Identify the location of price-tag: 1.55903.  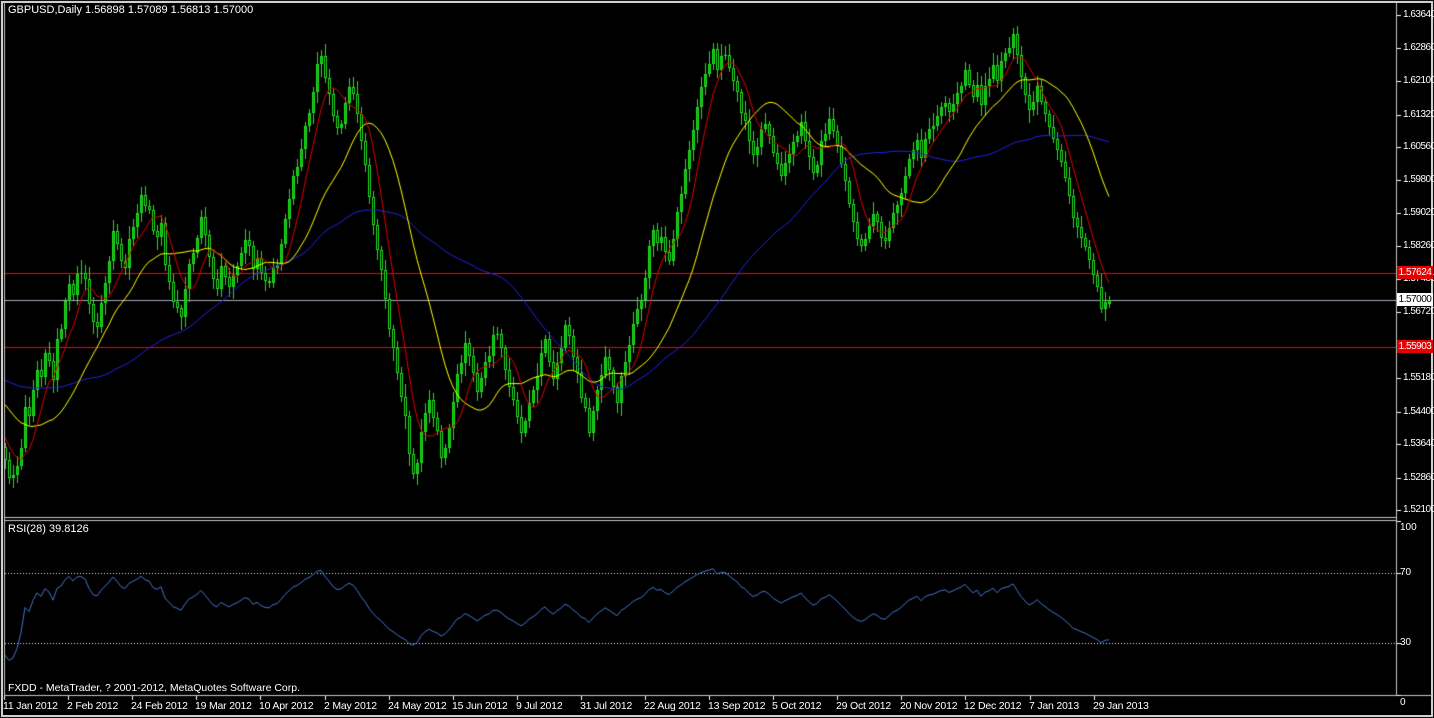
(1415, 346).